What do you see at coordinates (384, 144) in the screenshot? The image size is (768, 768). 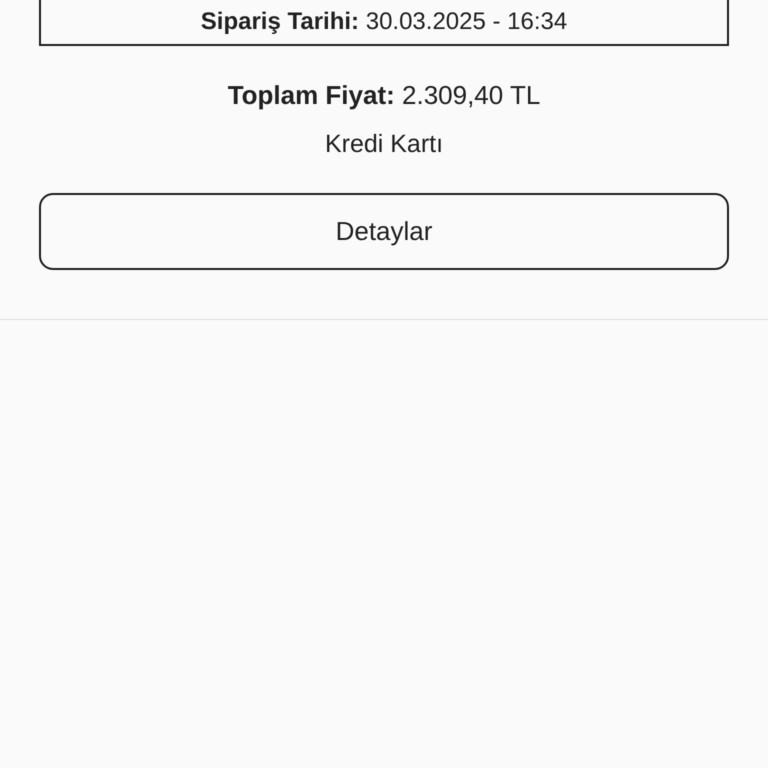 I see `payment-method-text: Kredi Kartı` at bounding box center [384, 144].